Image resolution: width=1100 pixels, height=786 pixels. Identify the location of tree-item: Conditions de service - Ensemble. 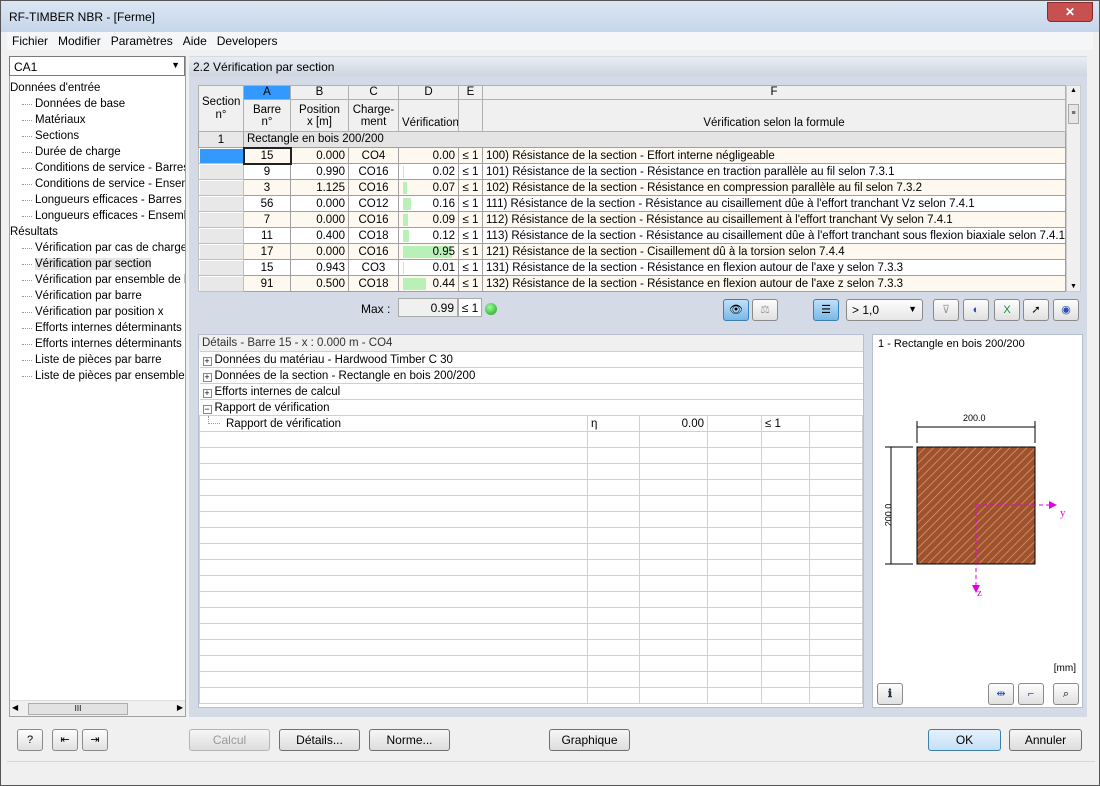
(97, 184).